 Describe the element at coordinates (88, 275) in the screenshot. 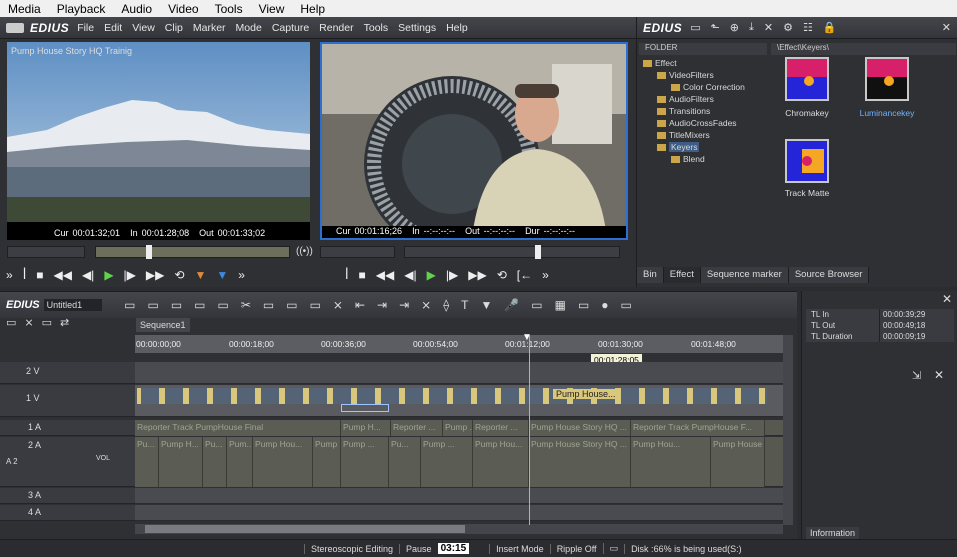

I see `step-back-icon: ◀|` at that location.